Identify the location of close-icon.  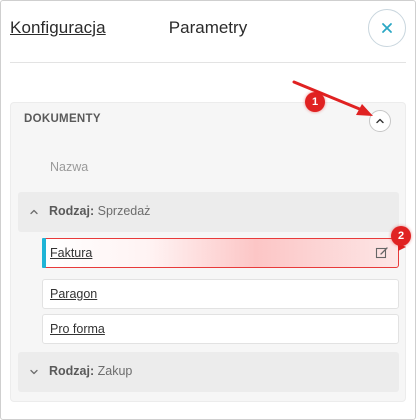
(387, 28).